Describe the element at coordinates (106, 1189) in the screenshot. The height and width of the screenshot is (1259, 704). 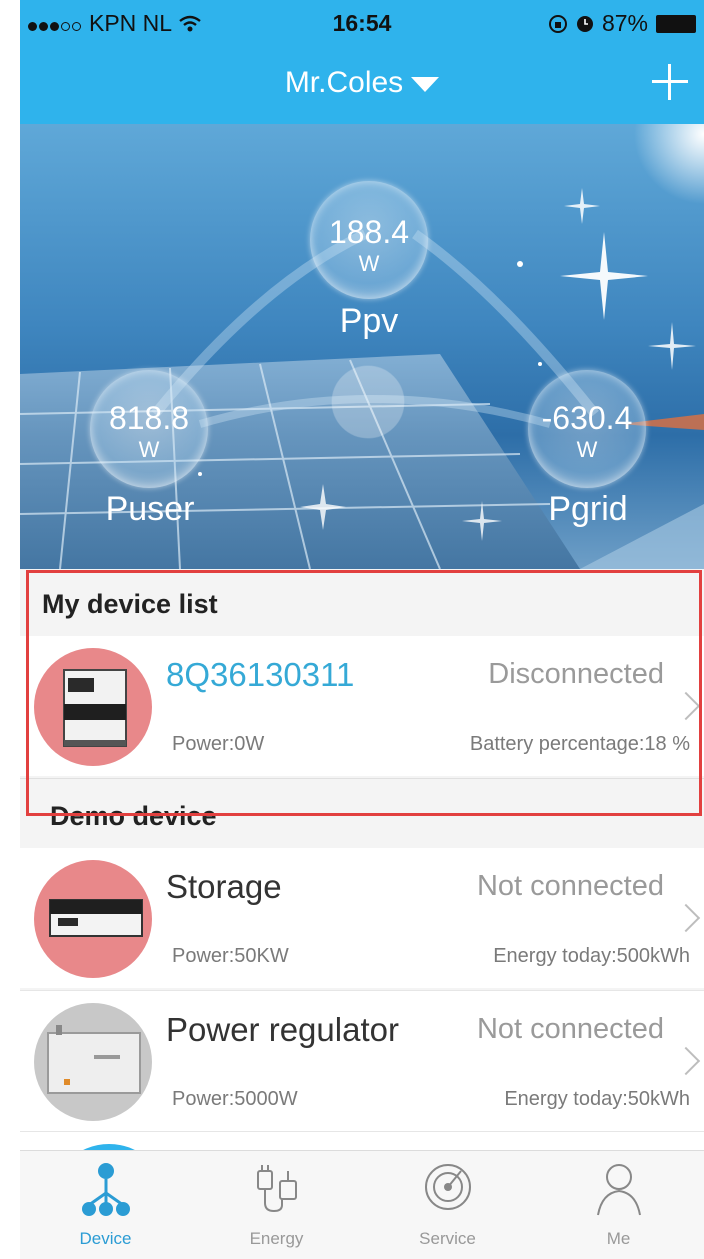
I see `device-network-icon` at that location.